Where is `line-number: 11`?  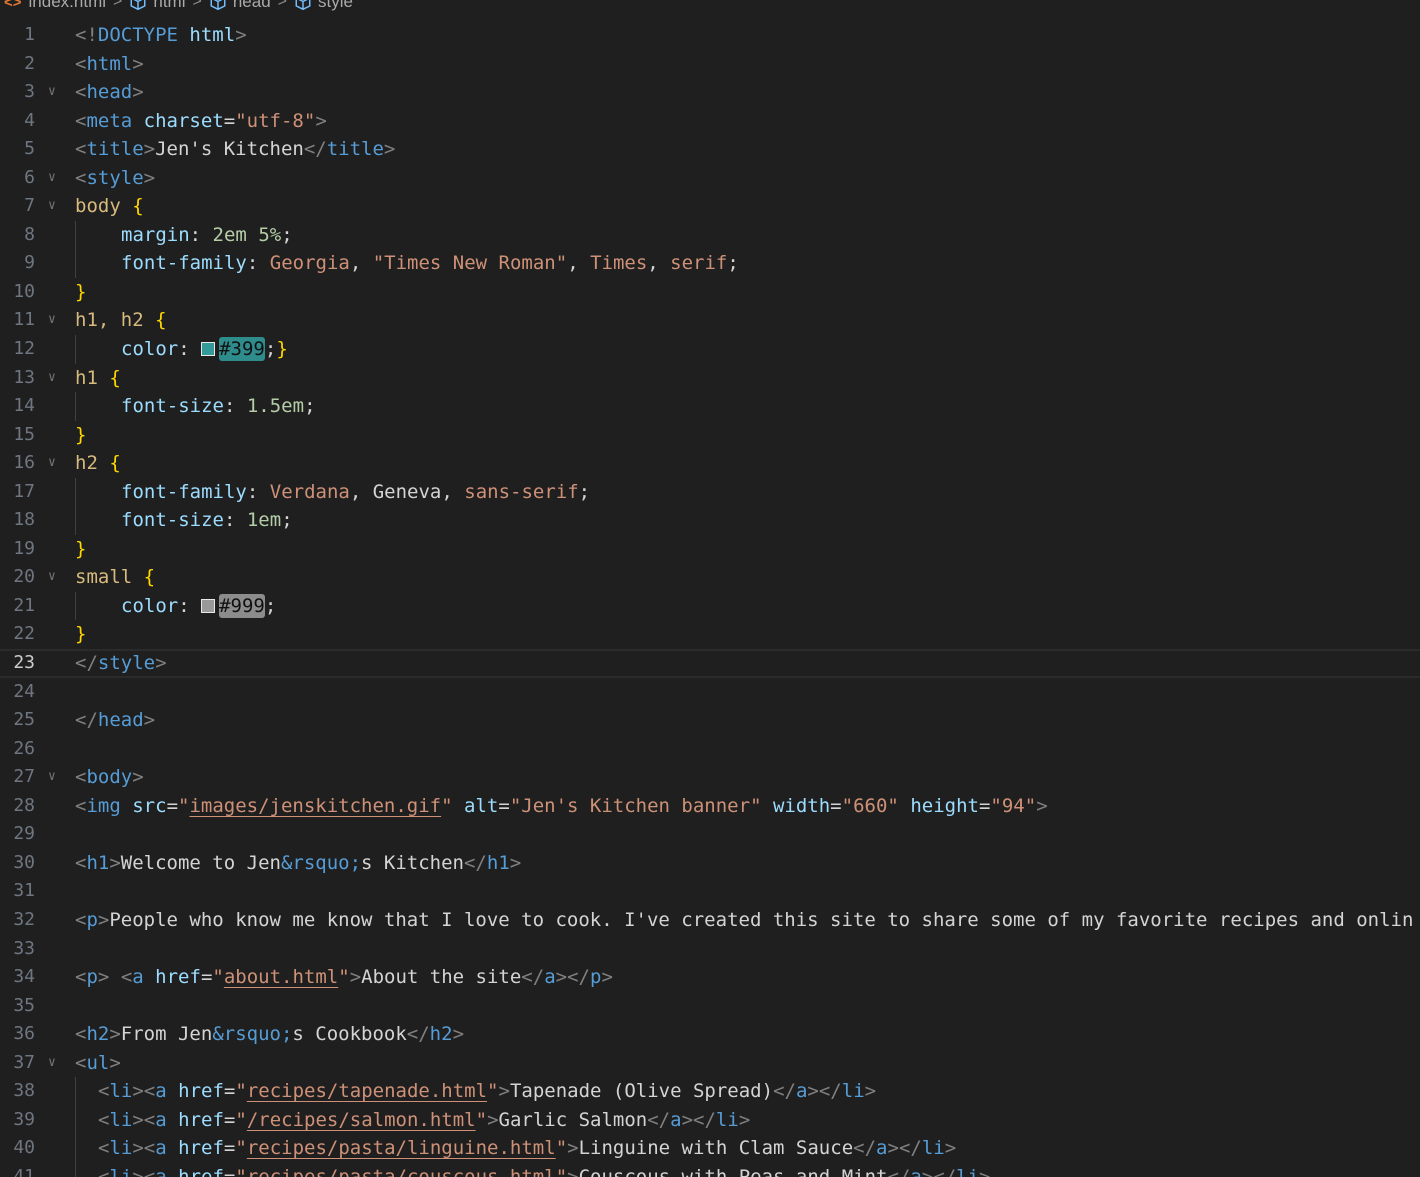 line-number: 11 is located at coordinates (24, 320).